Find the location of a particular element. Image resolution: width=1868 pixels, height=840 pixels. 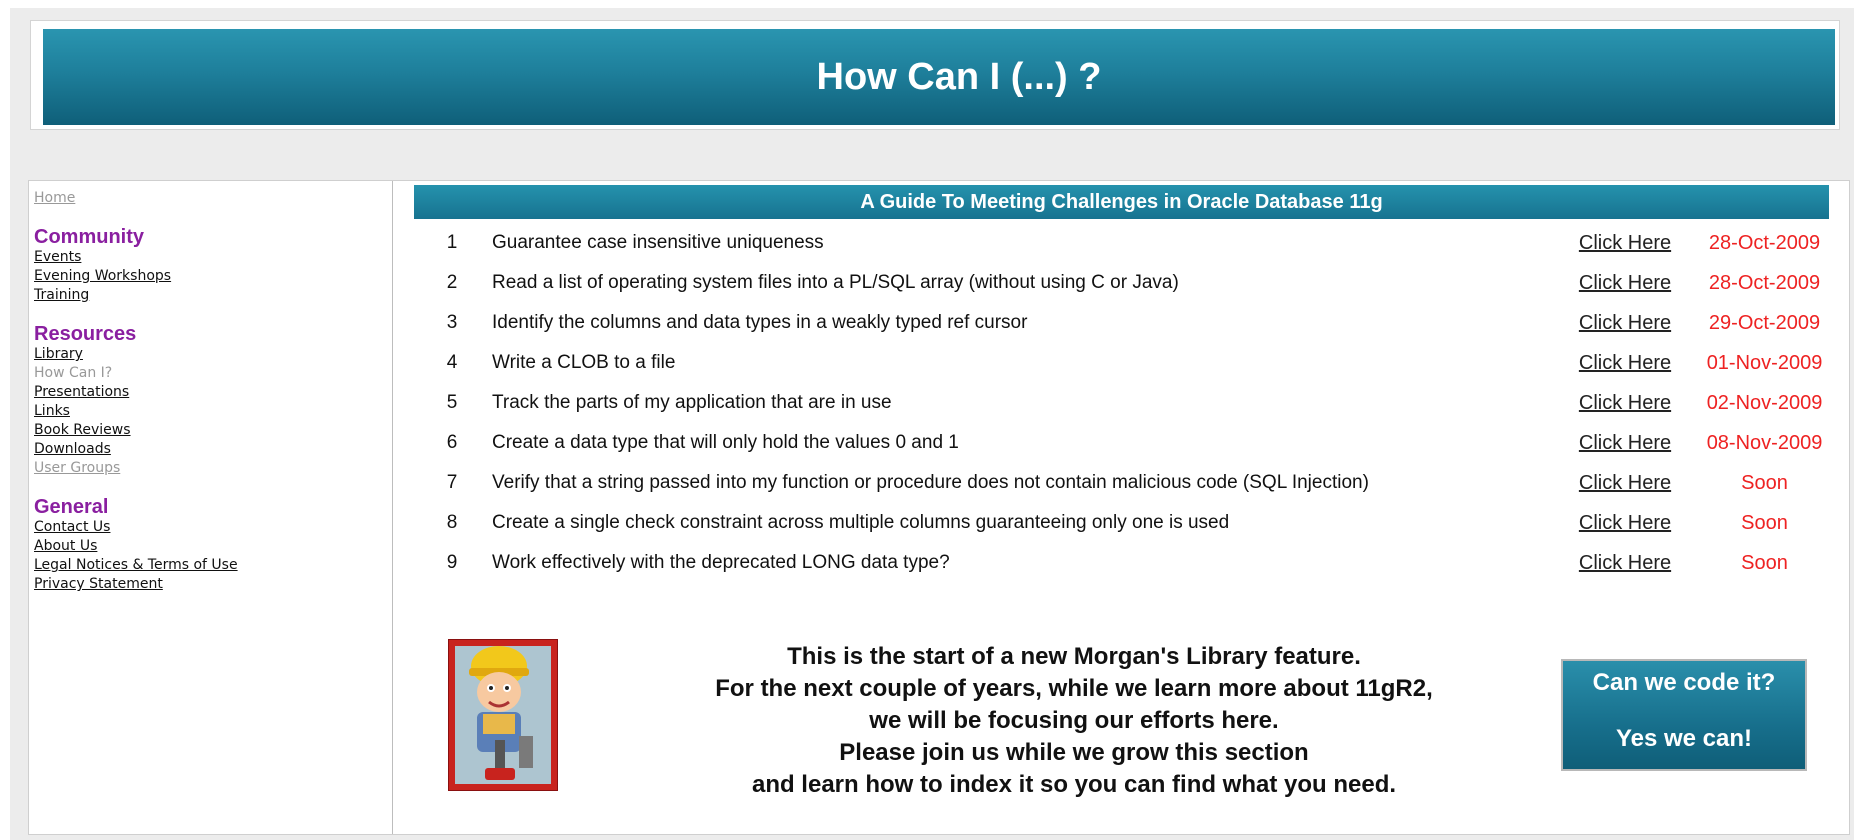

cta-line-2: Yes we can! is located at coordinates (1684, 738).